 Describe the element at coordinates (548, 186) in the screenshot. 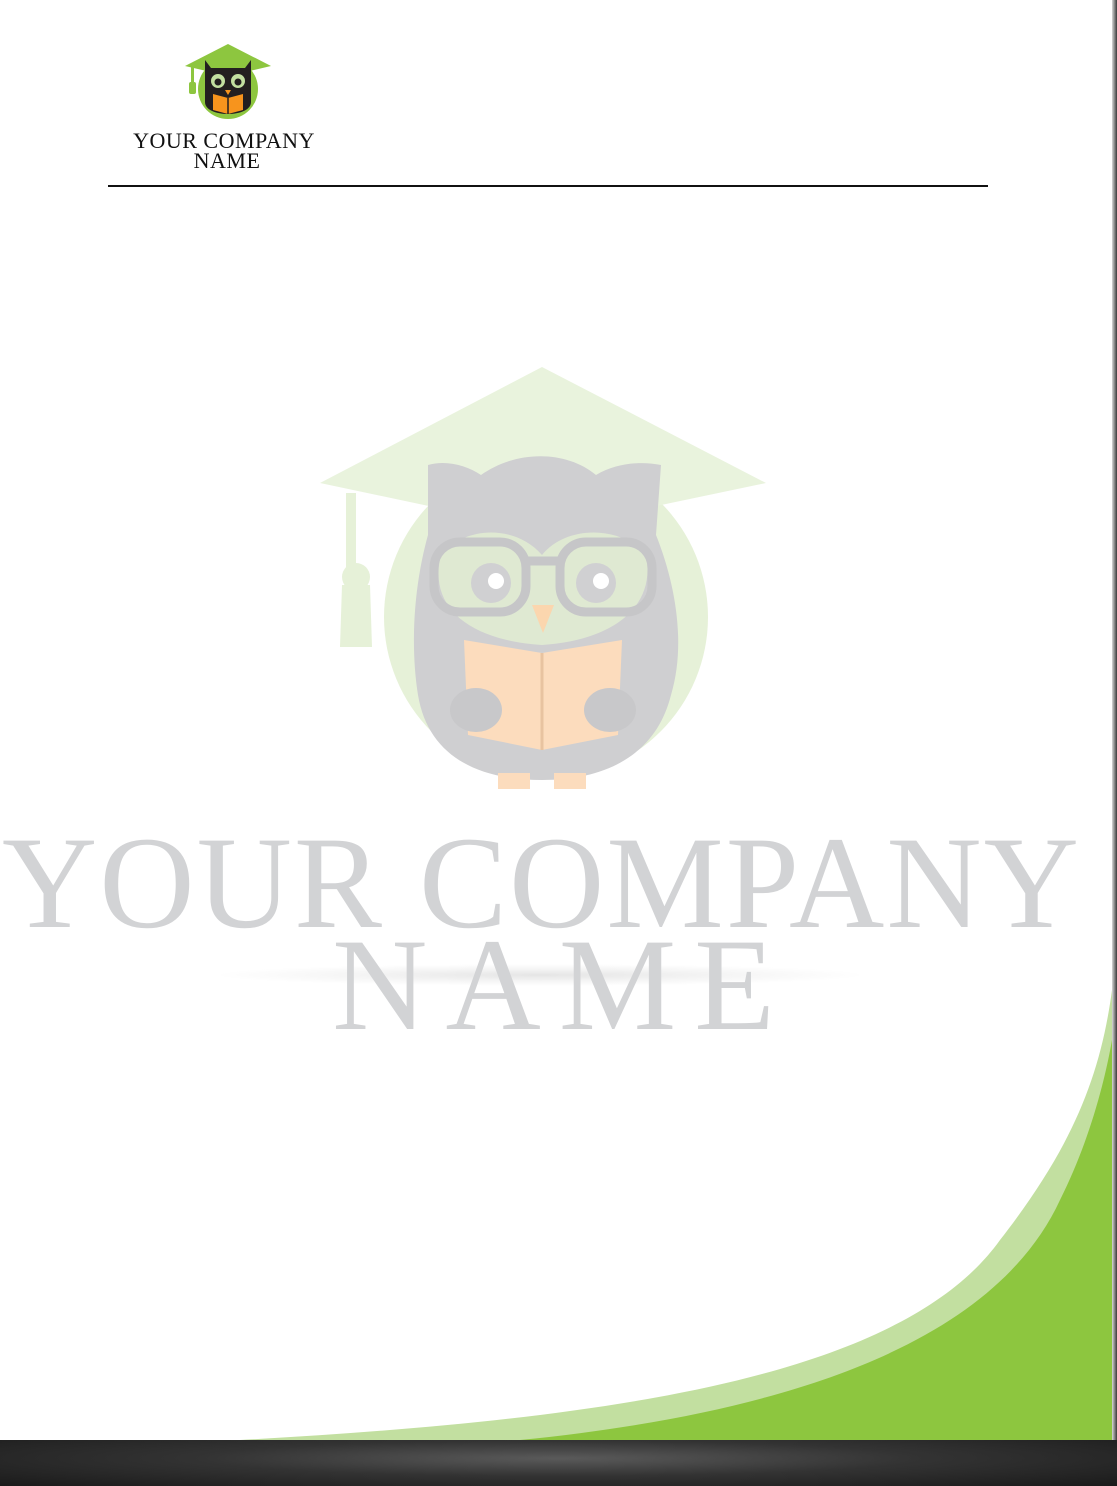

I see `header-divider` at that location.